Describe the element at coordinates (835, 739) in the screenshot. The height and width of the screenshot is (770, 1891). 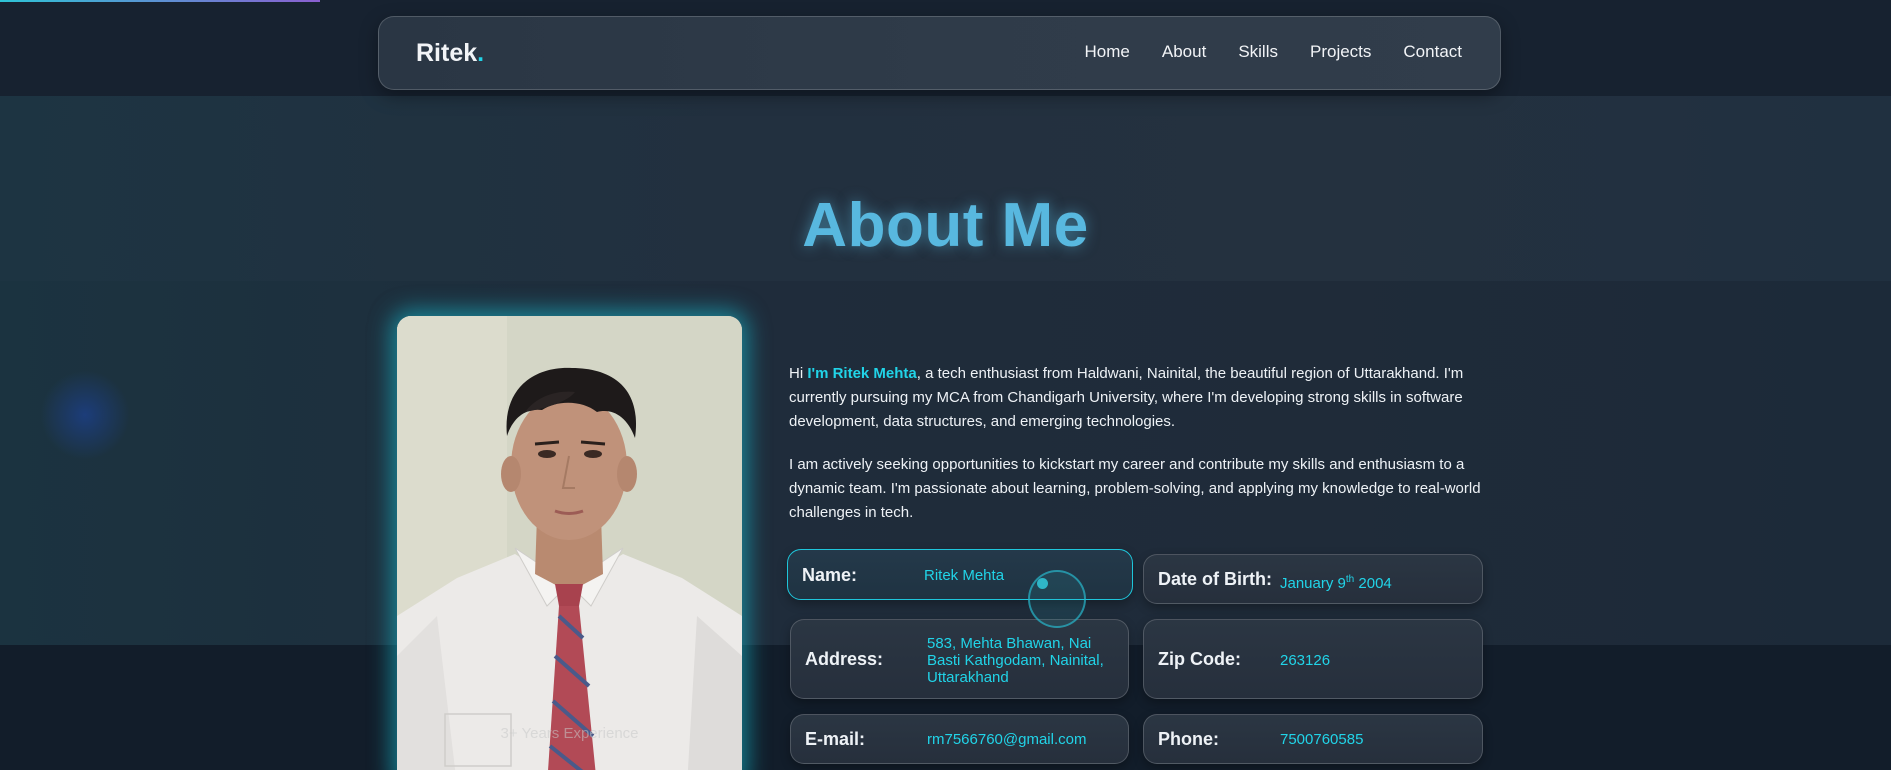
I see `email-label: E-mail:` at that location.